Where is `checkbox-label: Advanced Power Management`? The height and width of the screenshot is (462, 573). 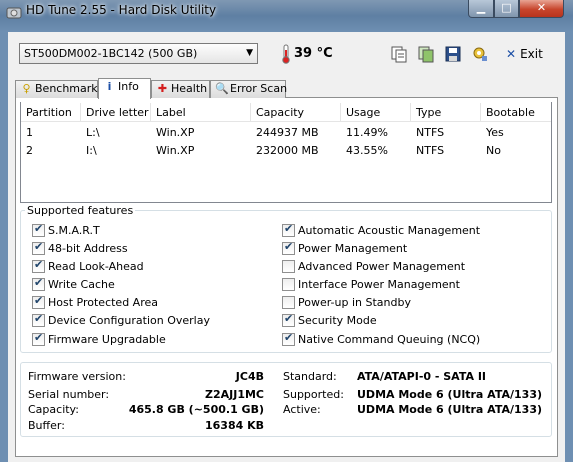
checkbox-label: Advanced Power Management is located at coordinates (382, 266).